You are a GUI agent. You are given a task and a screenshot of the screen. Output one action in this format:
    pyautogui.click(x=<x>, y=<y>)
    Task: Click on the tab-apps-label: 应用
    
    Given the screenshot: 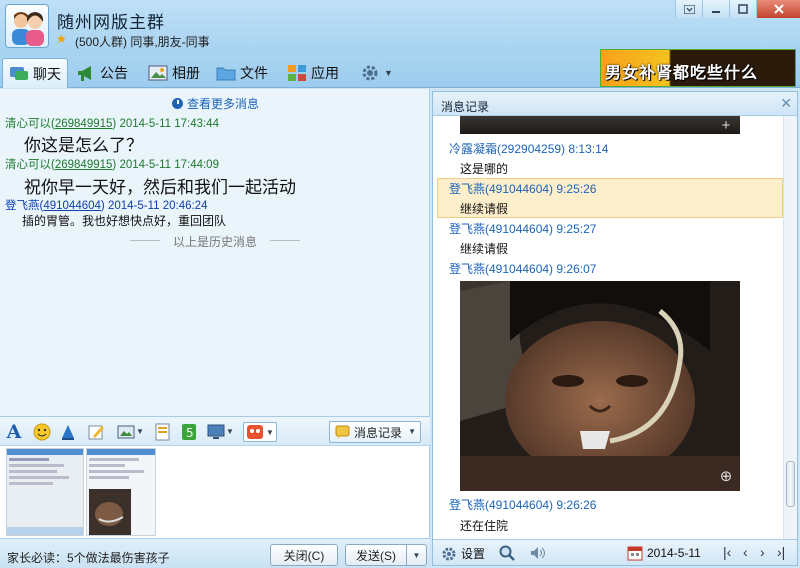 What is the action you would take?
    pyautogui.click(x=325, y=73)
    